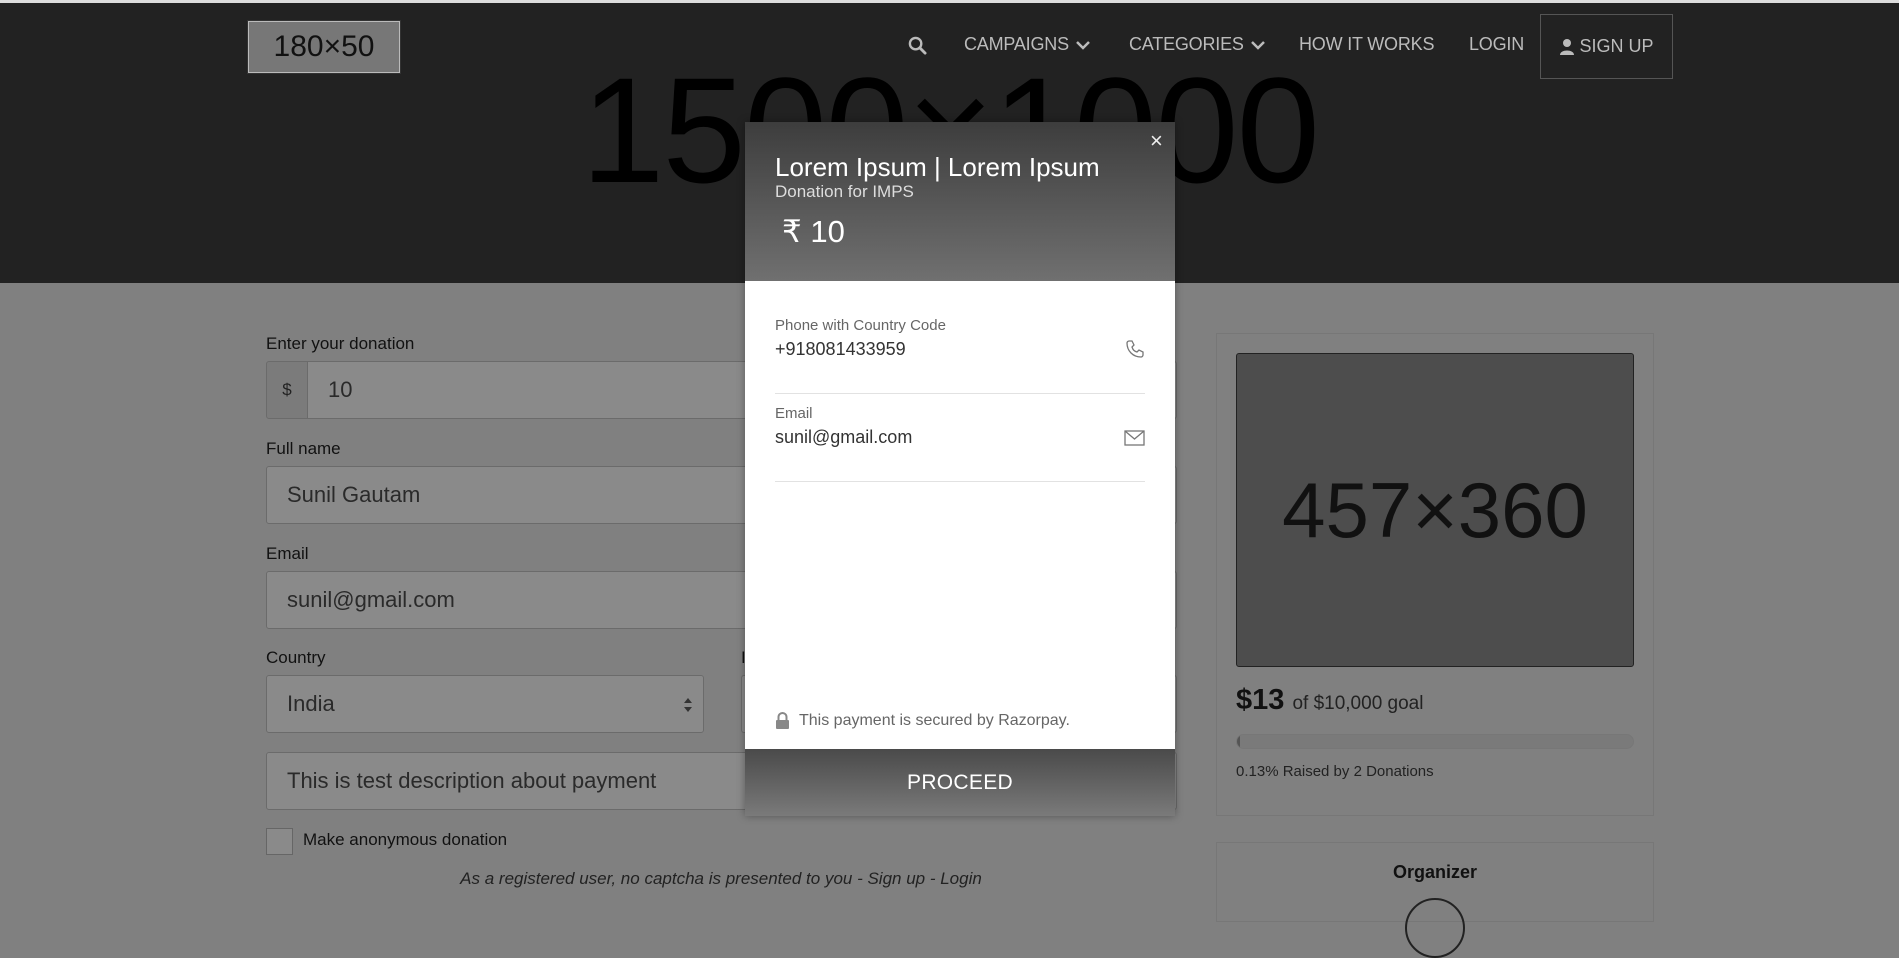 The width and height of the screenshot is (1899, 958). Describe the element at coordinates (1567, 46) in the screenshot. I see `user-icon` at that location.